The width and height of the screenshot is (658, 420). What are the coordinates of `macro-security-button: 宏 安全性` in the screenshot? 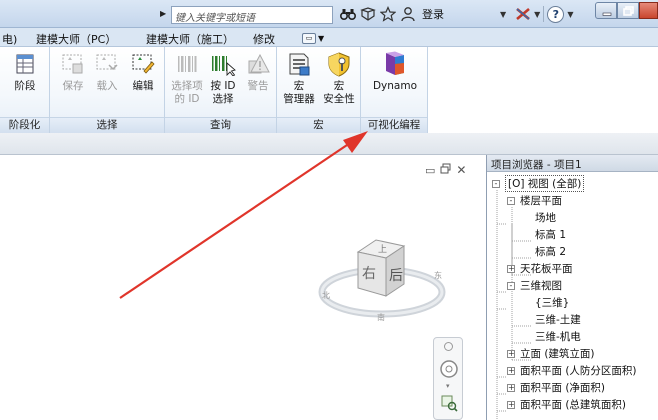 It's located at (339, 78).